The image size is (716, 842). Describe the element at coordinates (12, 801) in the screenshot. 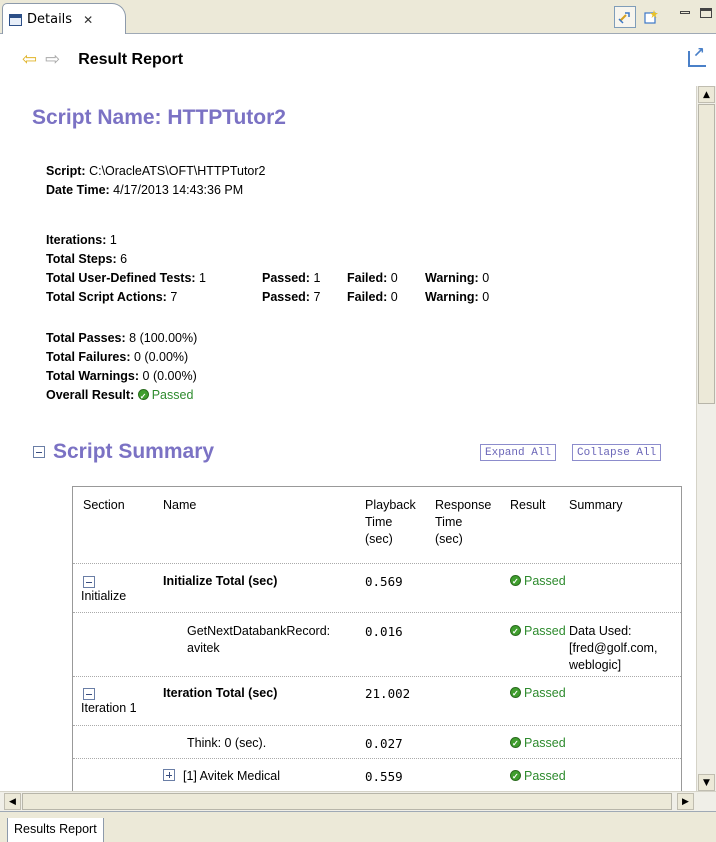

I see `scroll-left-arrow-icon: ◀` at that location.